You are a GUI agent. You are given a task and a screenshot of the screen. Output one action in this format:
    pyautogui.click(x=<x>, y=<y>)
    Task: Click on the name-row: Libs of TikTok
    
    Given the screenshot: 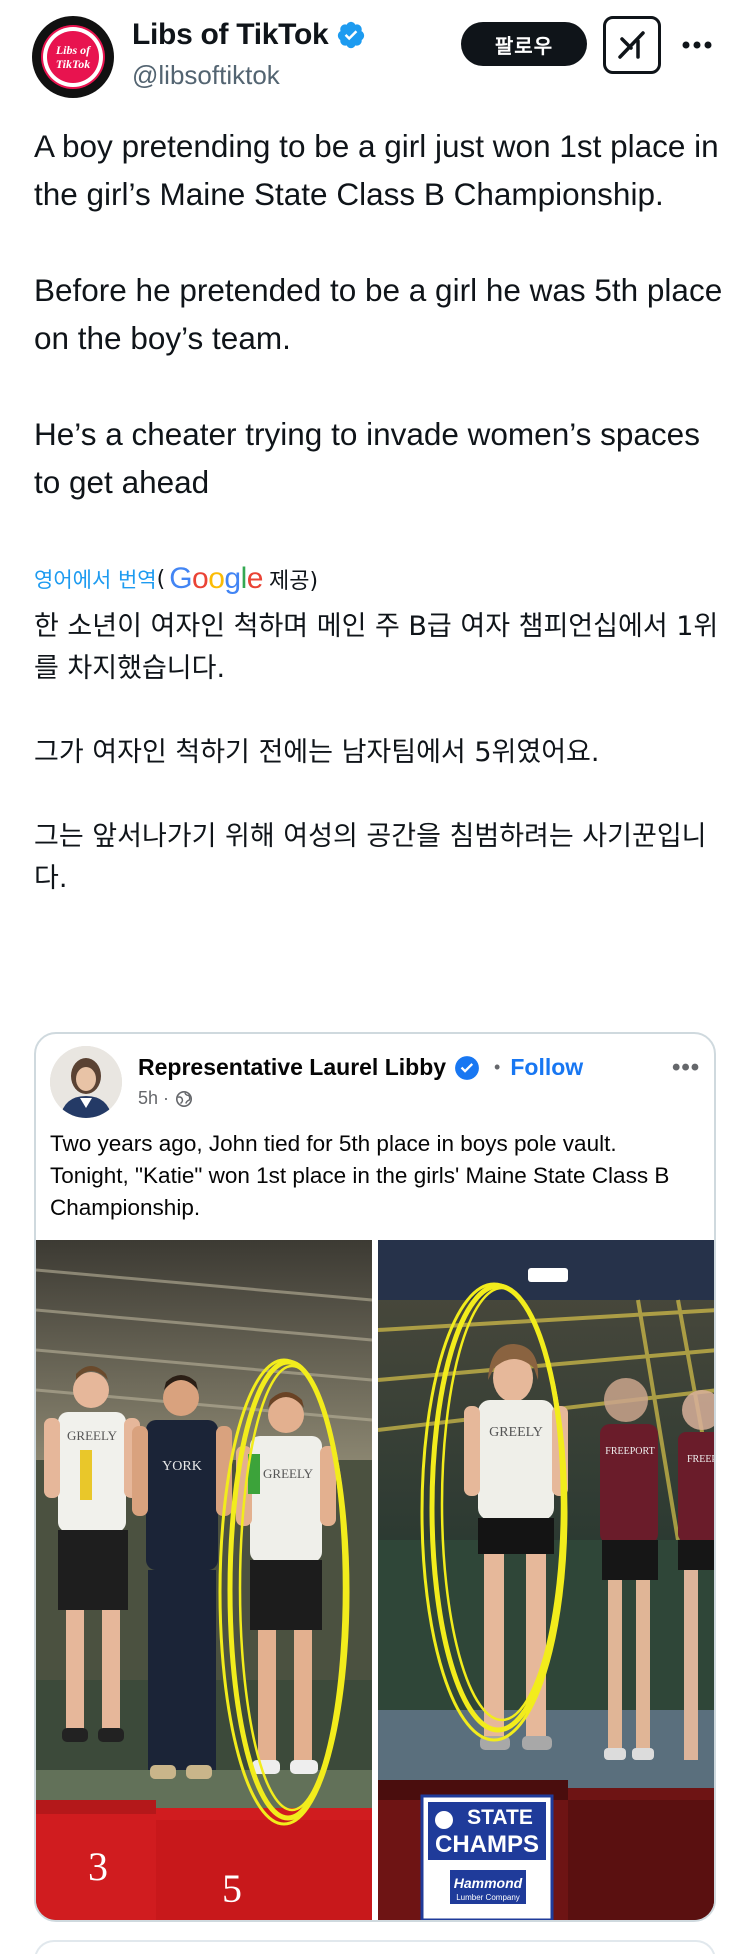 What is the action you would take?
    pyautogui.click(x=249, y=35)
    